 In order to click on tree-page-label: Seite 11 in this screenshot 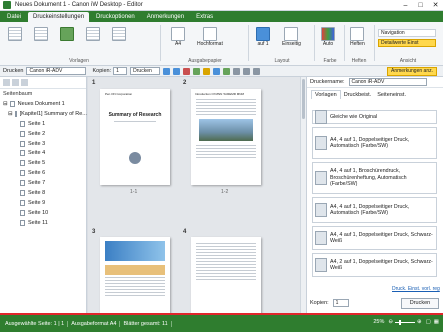, I will do `click(38, 222)`.